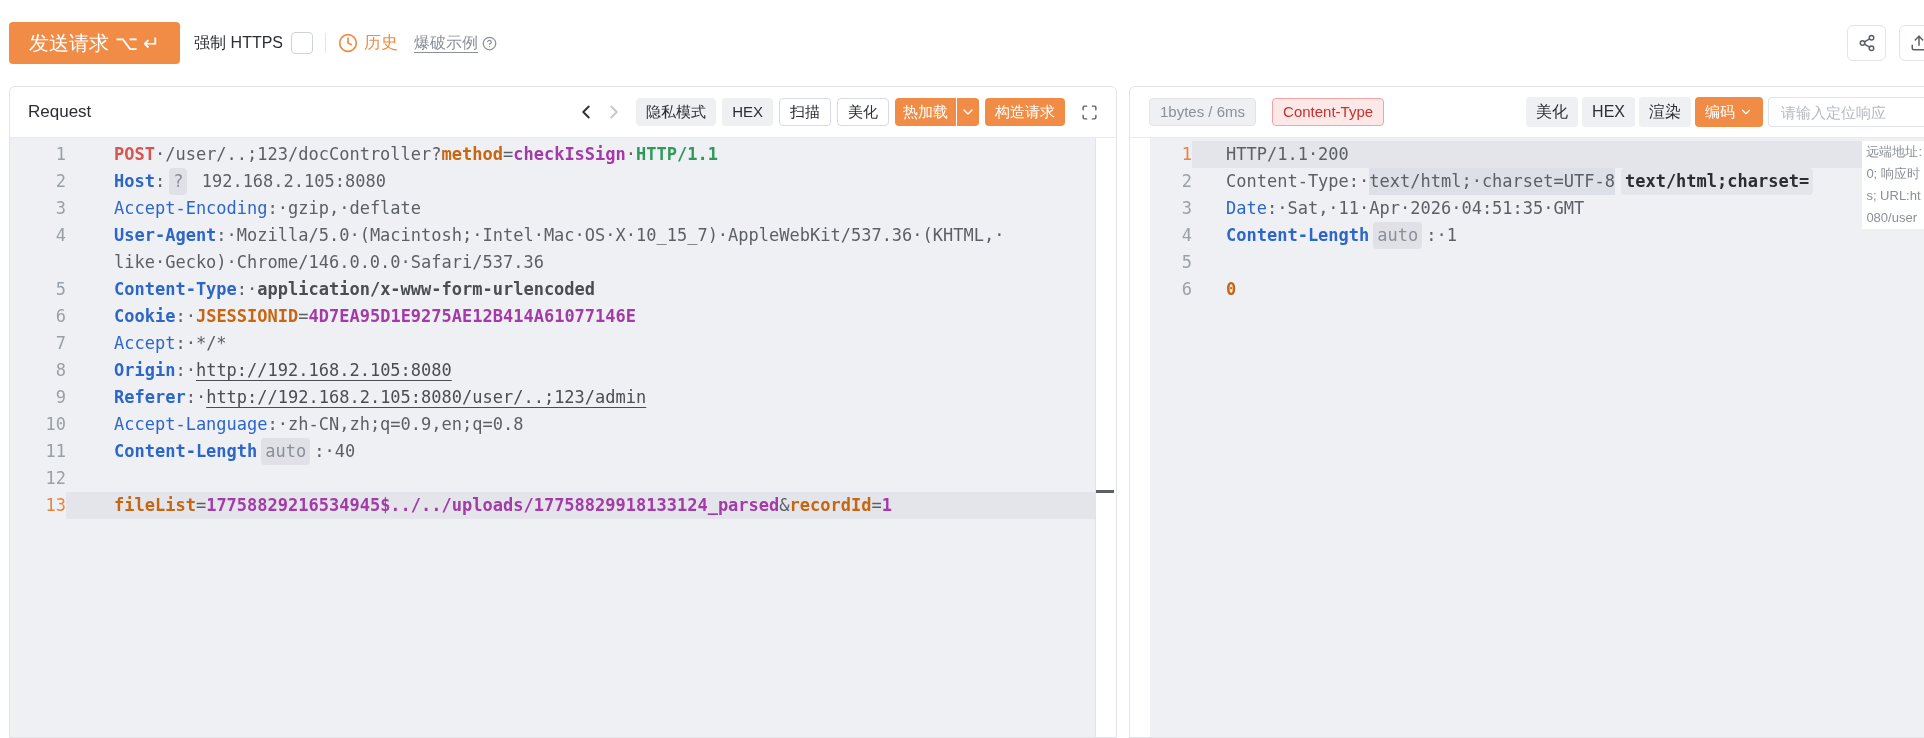 This screenshot has width=1924, height=738. I want to click on search-field: 请输入定位响应, so click(1846, 112).